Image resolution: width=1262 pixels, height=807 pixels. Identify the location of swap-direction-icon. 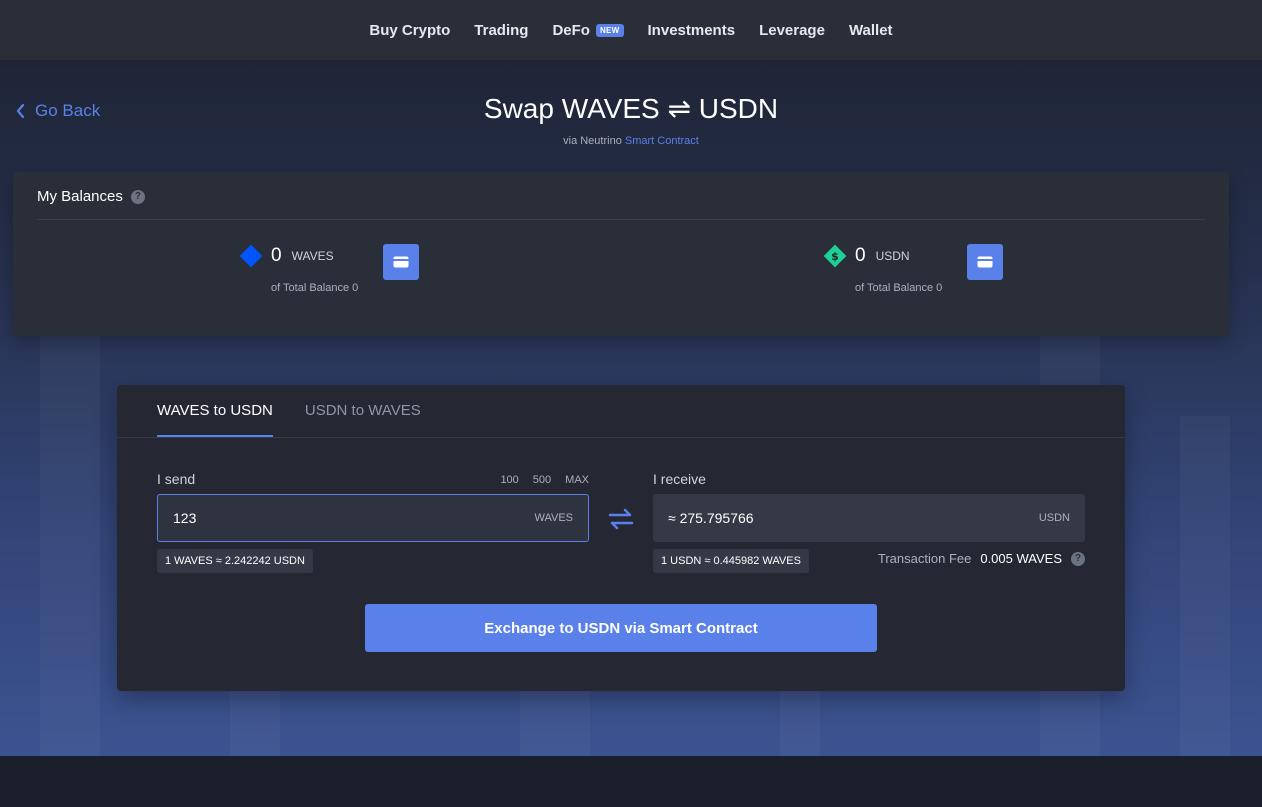
(621, 519).